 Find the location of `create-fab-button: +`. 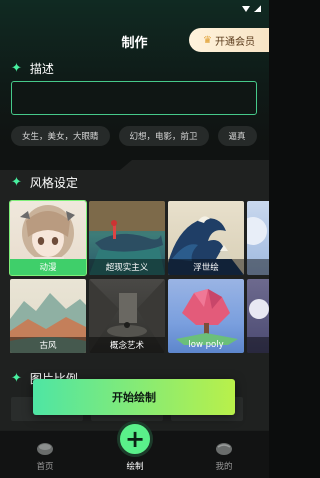

create-fab-button: + is located at coordinates (135, 439).